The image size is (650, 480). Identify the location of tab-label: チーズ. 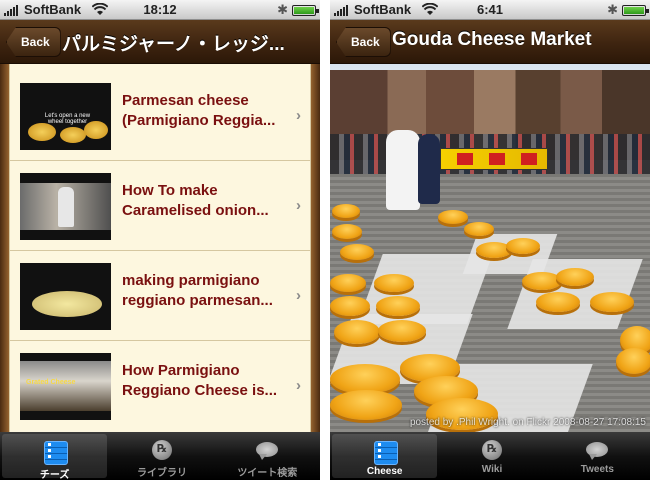
(54, 475).